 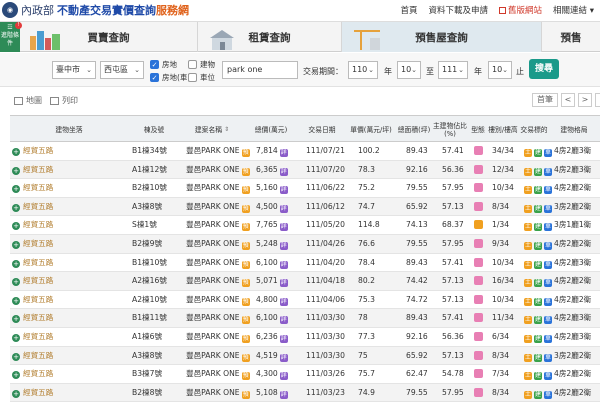 I want to click on col-area: 總面積(坪), so click(x=414, y=129).